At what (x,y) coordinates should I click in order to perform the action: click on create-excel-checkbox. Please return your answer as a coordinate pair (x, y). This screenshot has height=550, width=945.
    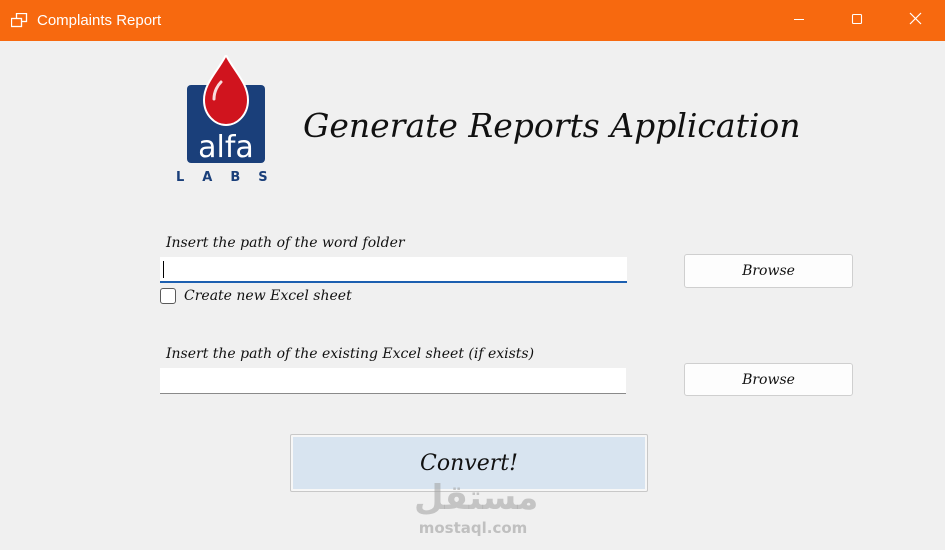
    Looking at the image, I should click on (168, 296).